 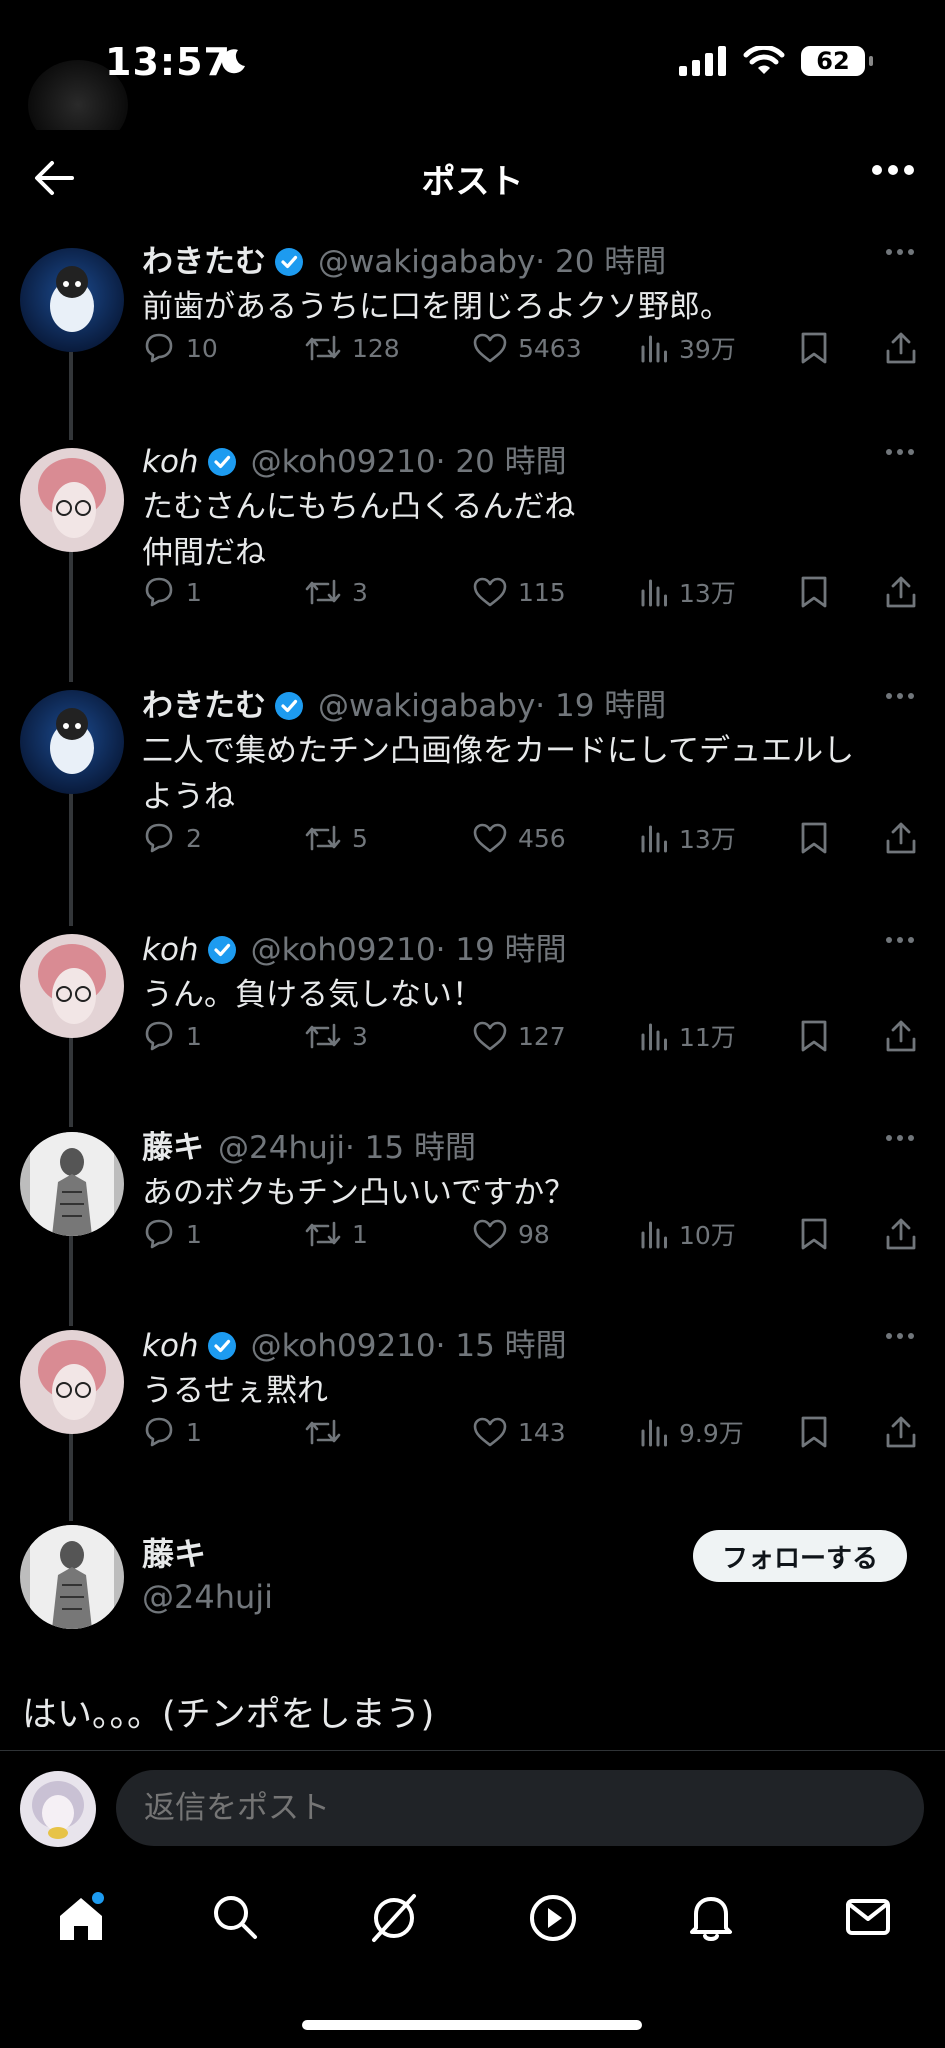 I want to click on reply-input, so click(x=520, y=1808).